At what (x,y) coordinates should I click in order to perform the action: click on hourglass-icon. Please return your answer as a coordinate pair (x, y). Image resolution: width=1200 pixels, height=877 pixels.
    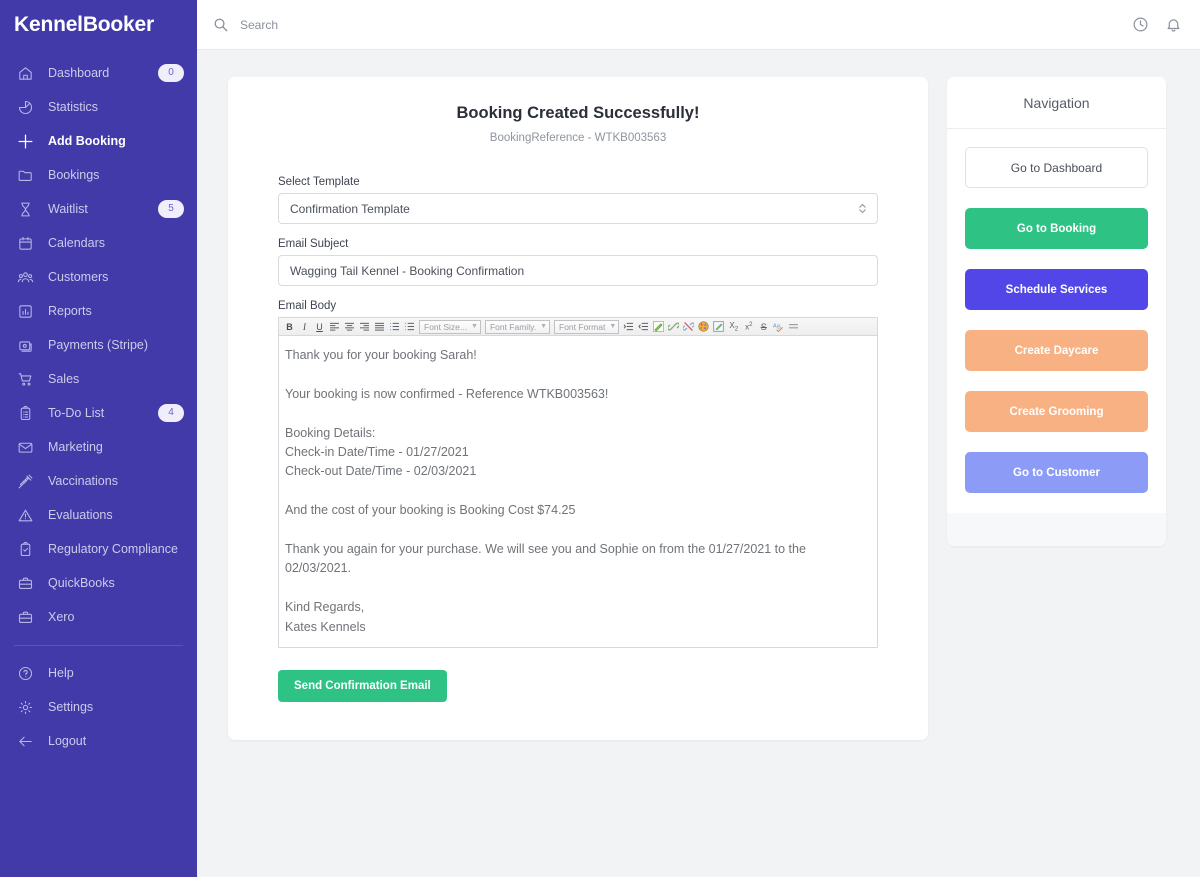
    Looking at the image, I should click on (25, 209).